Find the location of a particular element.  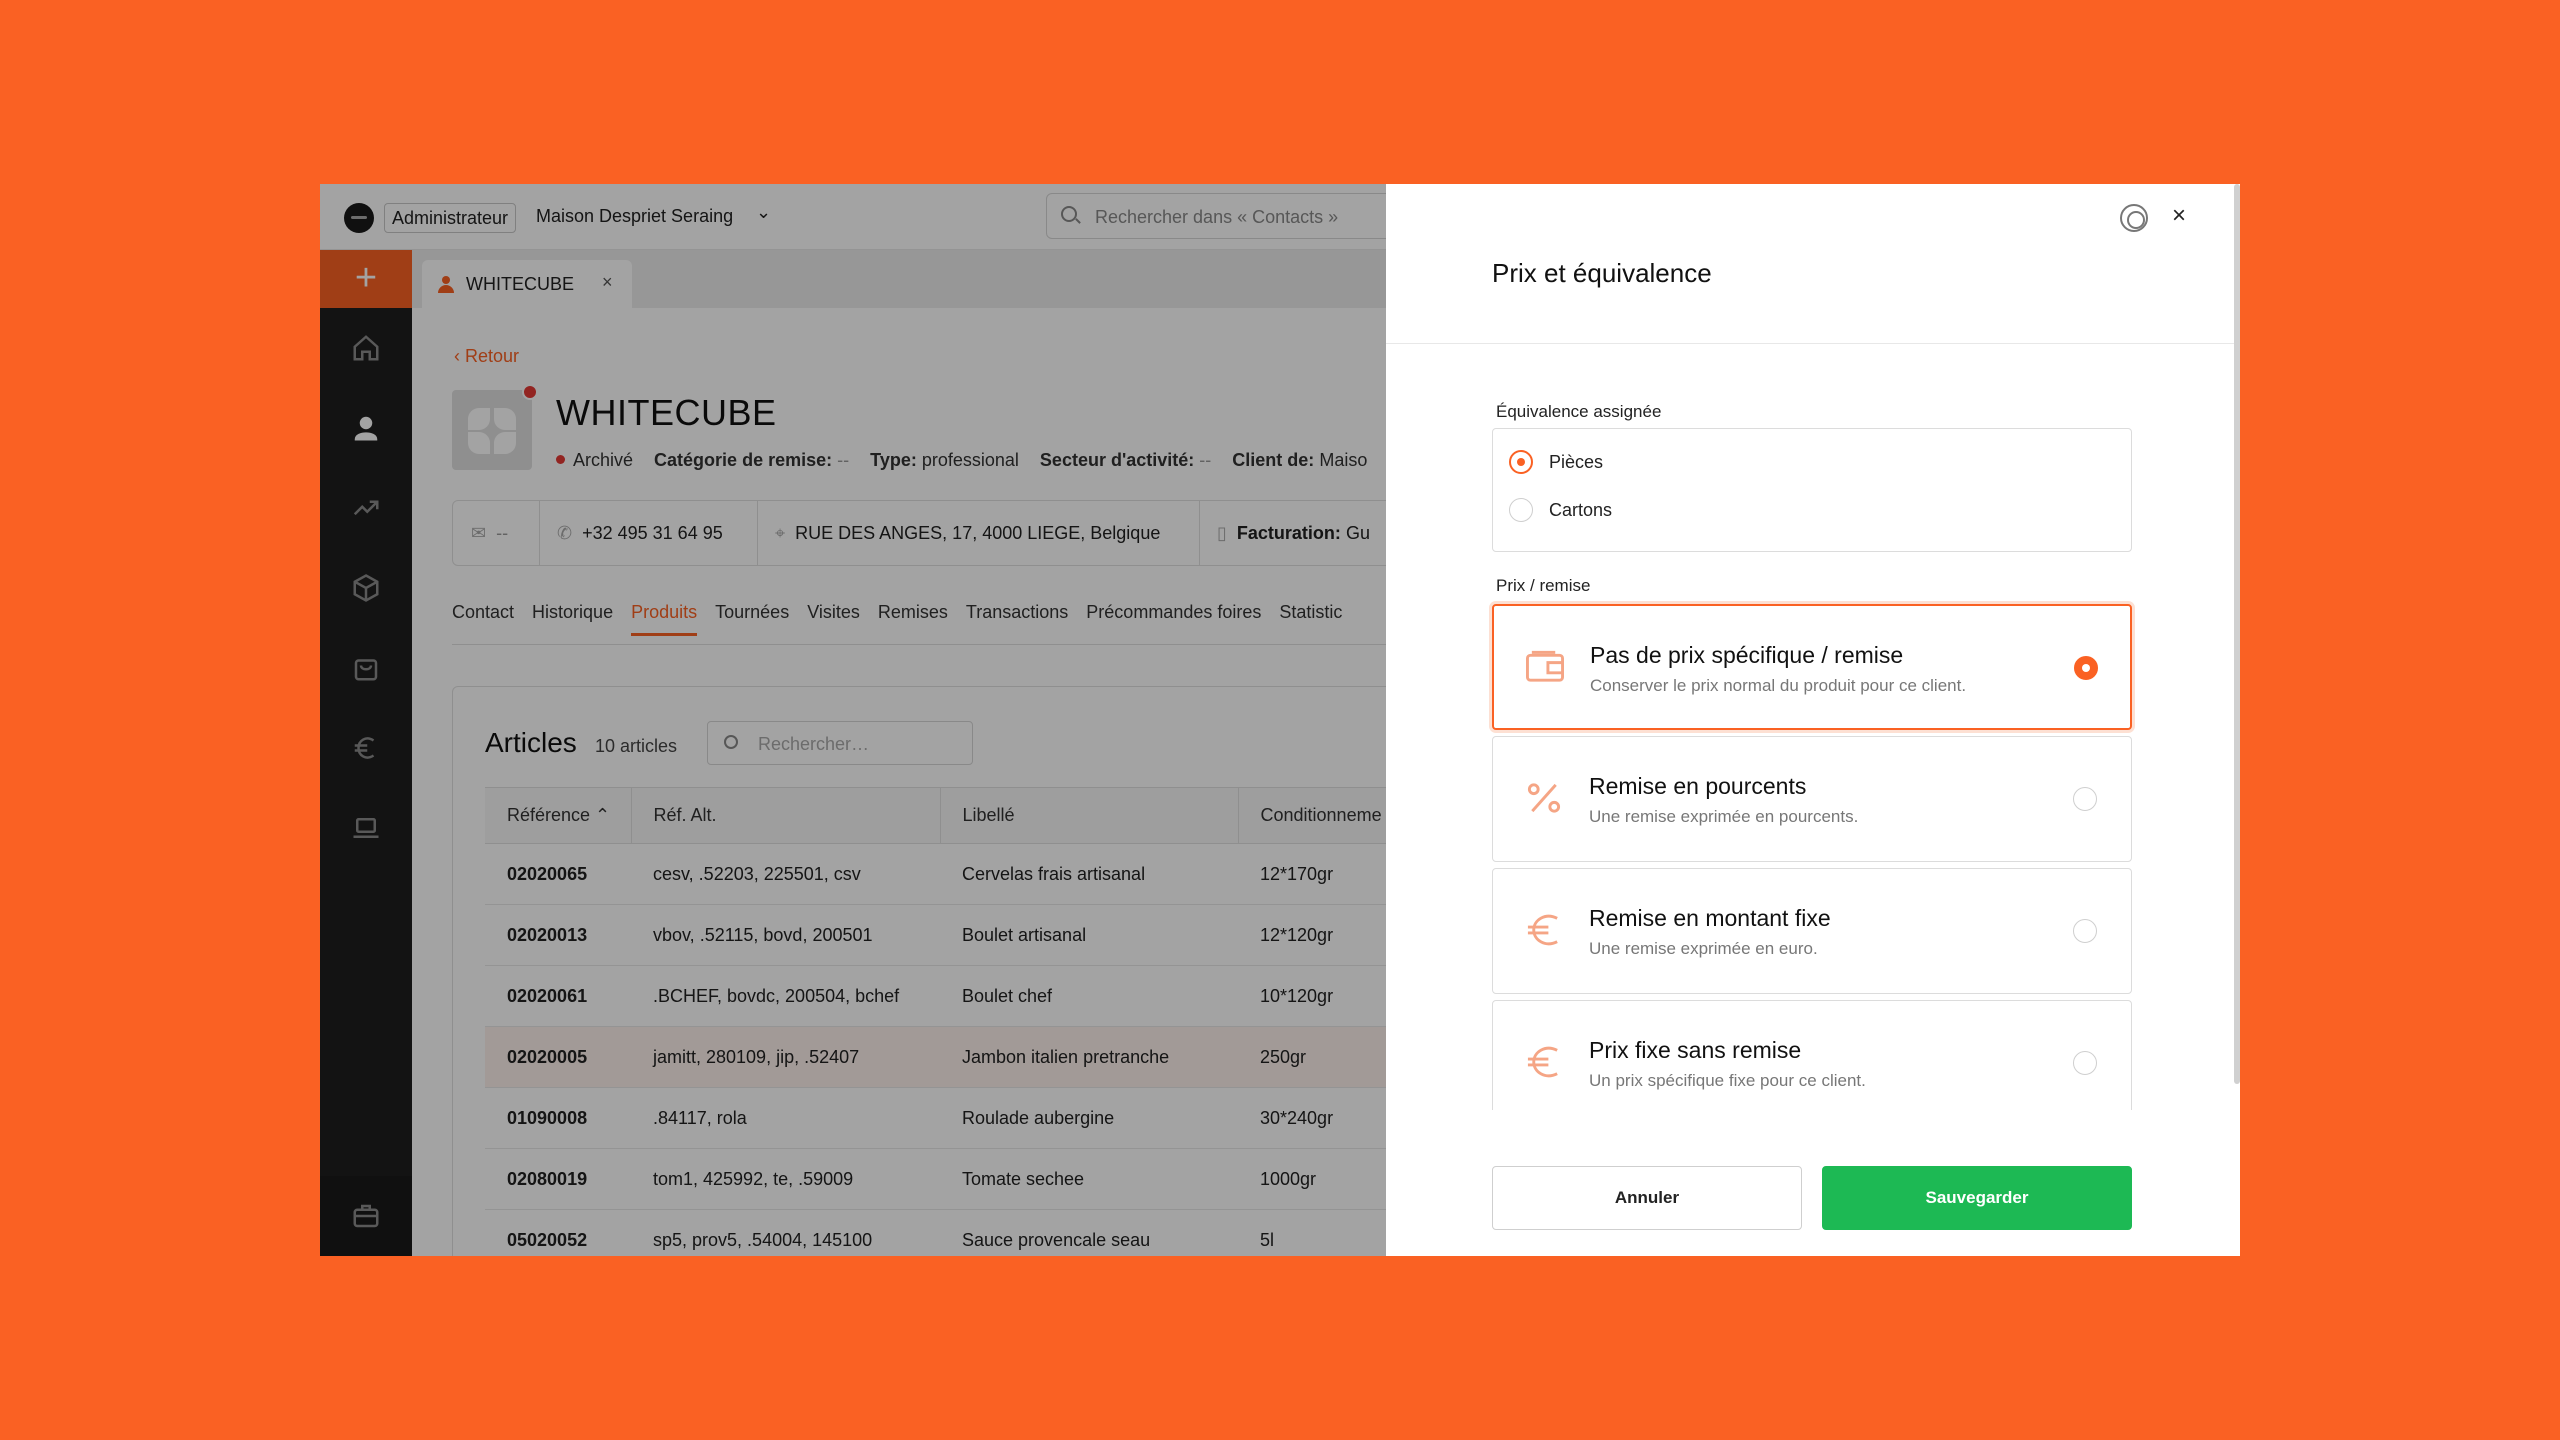

percent-icon is located at coordinates (1543, 798).